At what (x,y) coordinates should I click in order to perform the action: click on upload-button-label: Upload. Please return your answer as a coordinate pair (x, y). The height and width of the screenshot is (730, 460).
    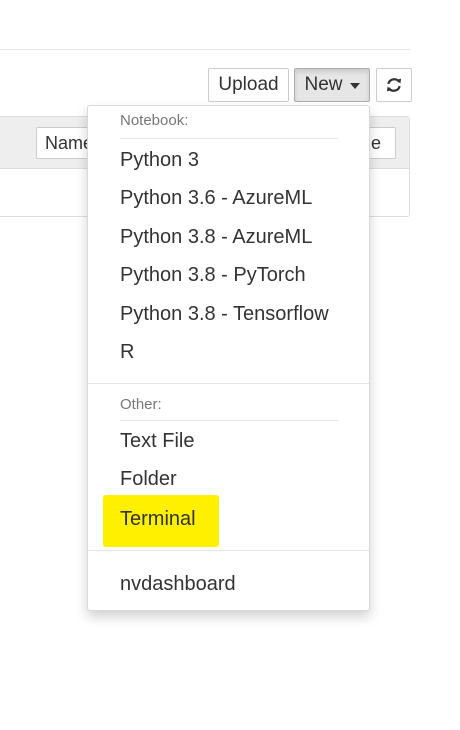
    Looking at the image, I should click on (248, 84).